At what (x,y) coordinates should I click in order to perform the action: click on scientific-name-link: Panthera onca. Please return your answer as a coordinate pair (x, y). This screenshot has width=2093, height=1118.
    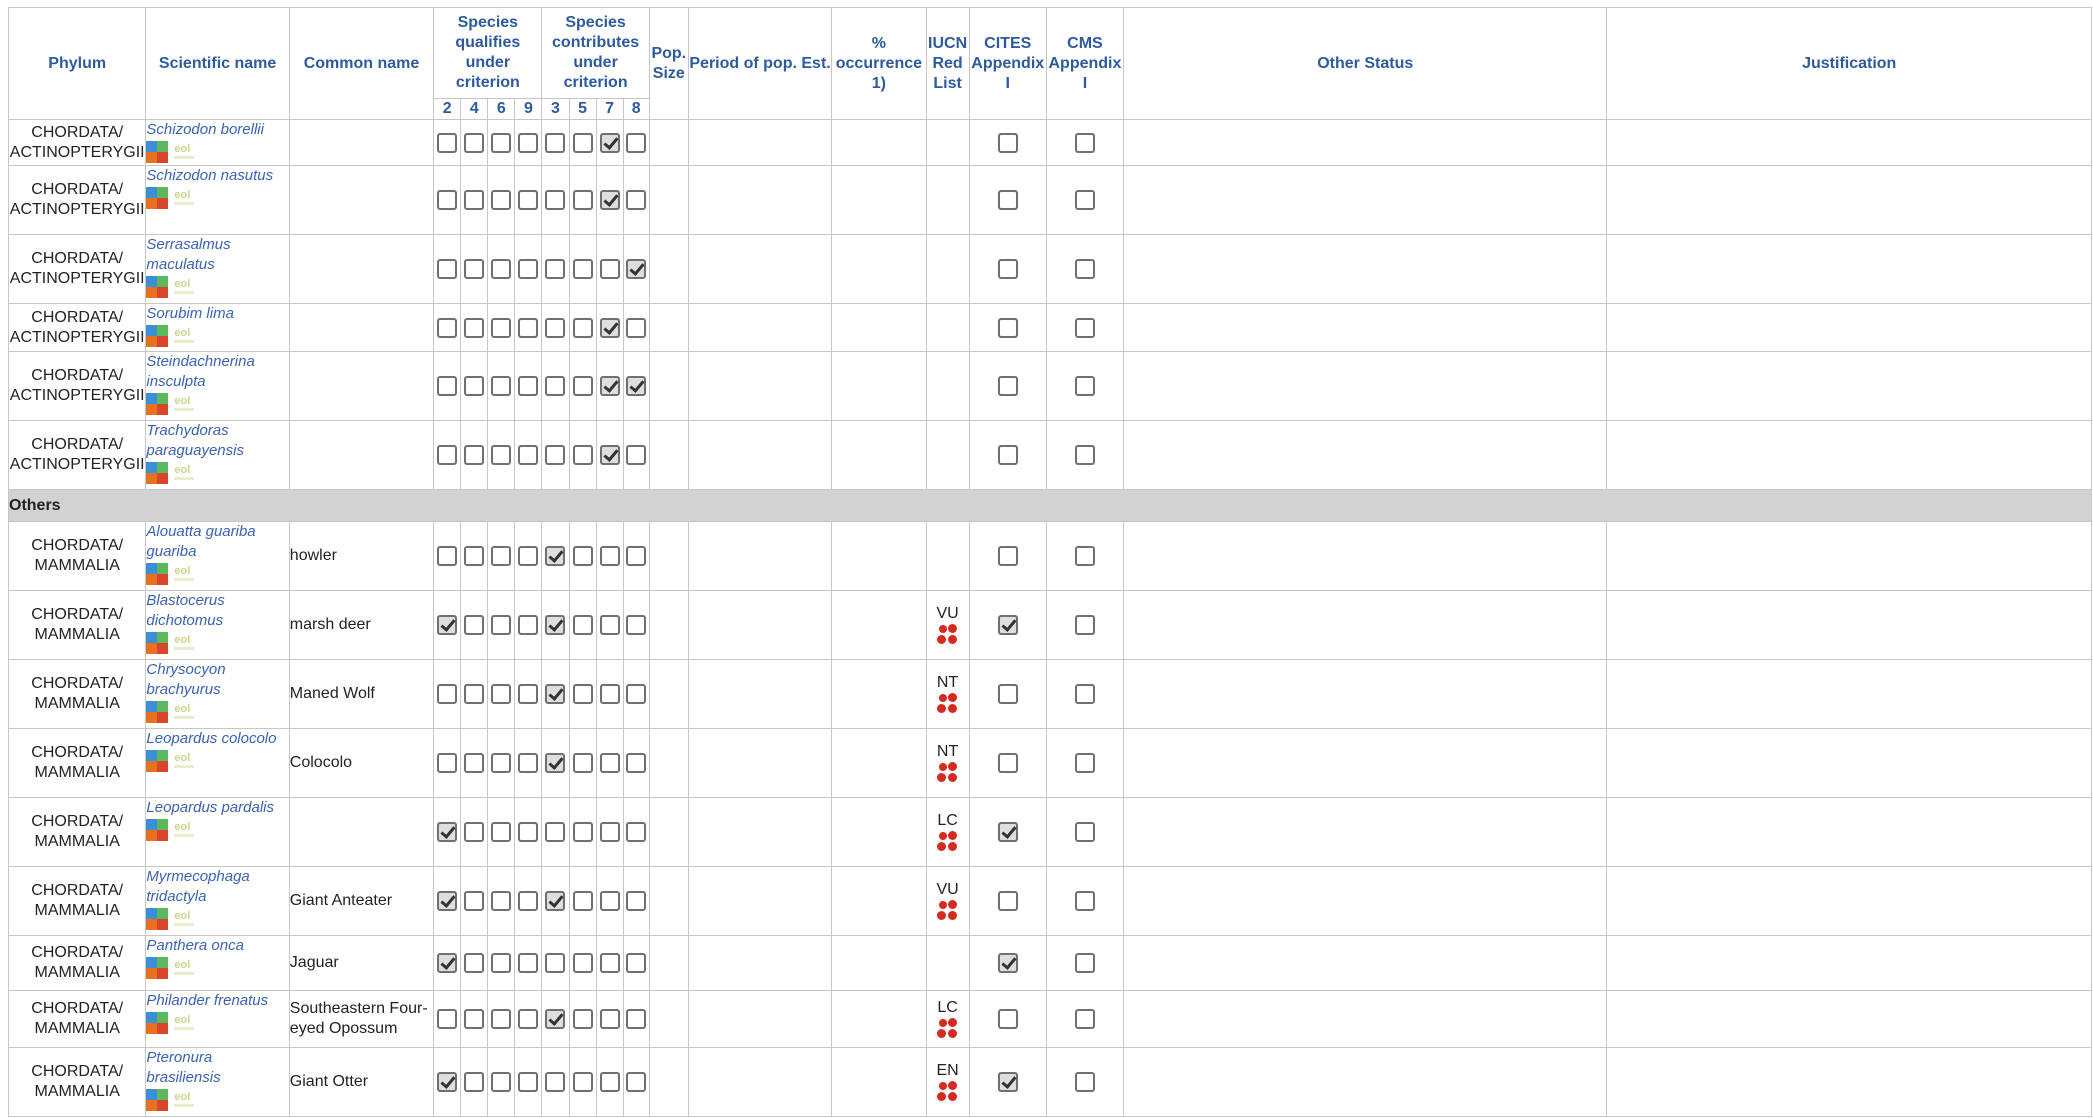
    Looking at the image, I should click on (217, 946).